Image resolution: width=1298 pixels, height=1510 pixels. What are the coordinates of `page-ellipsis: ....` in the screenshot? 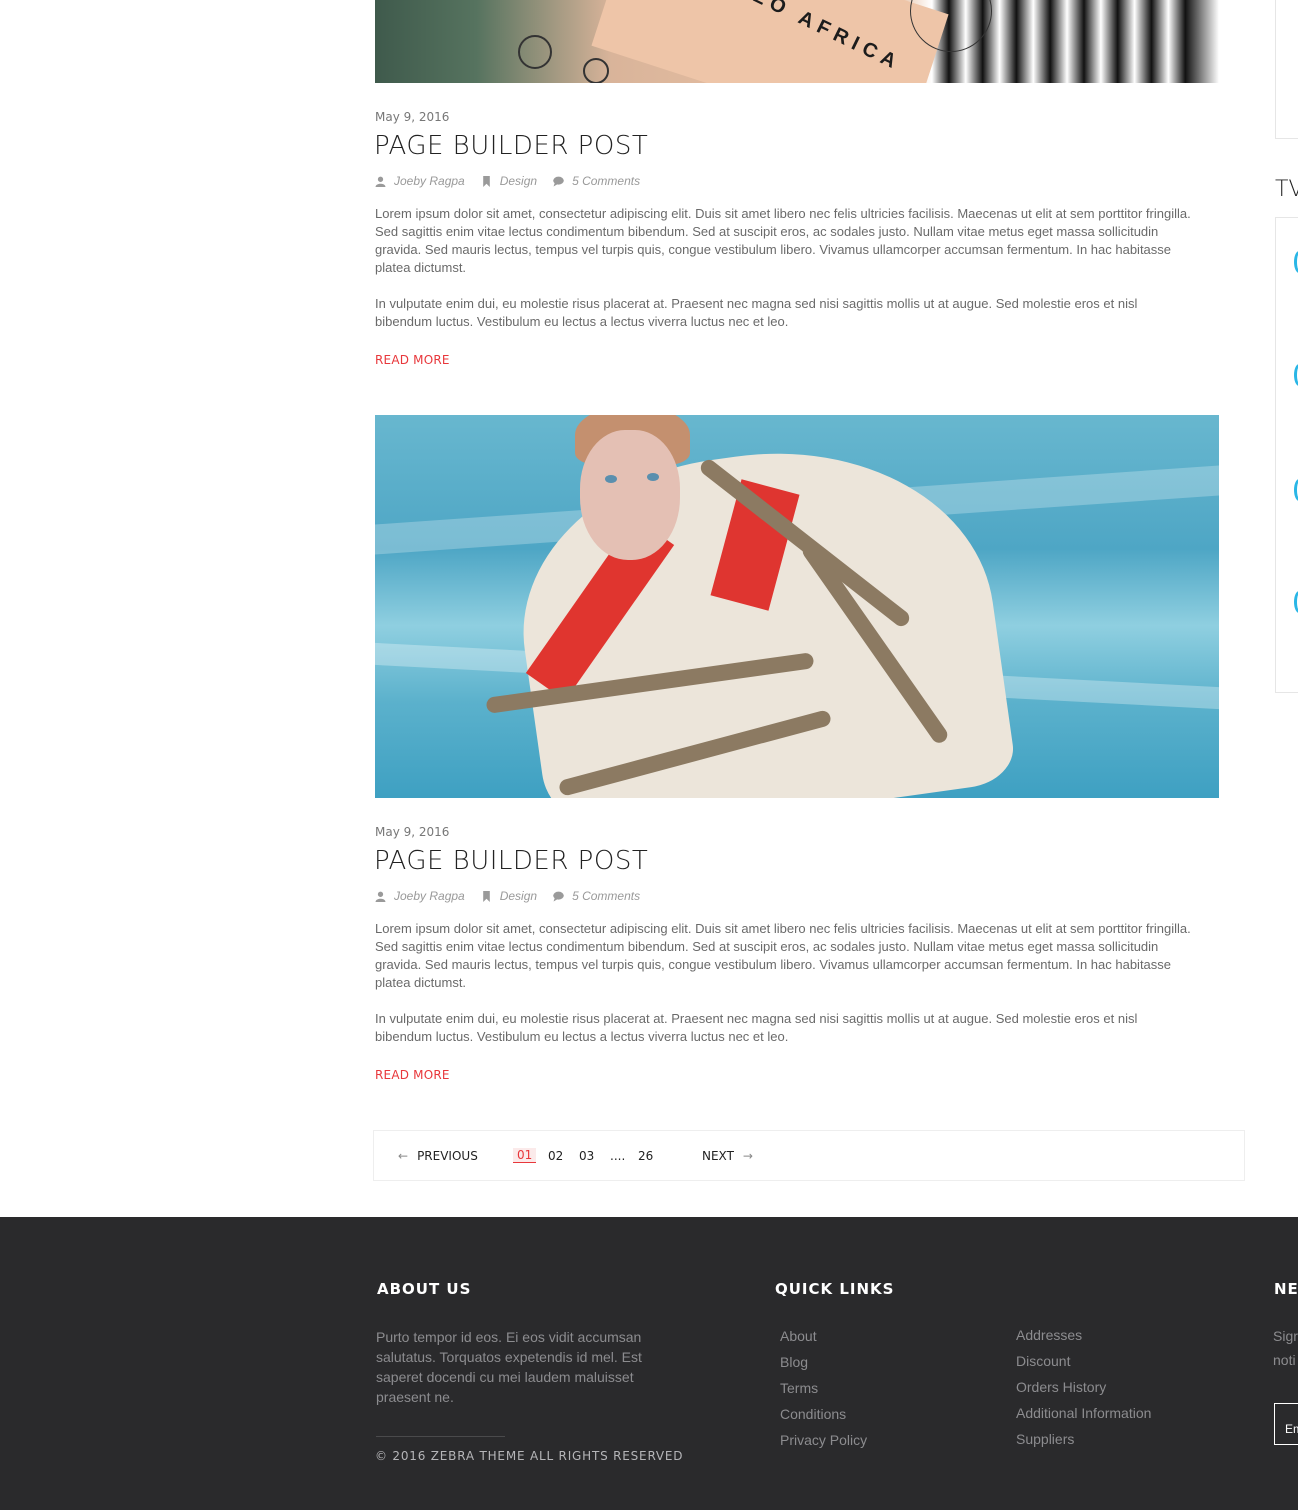 It's located at (618, 1155).